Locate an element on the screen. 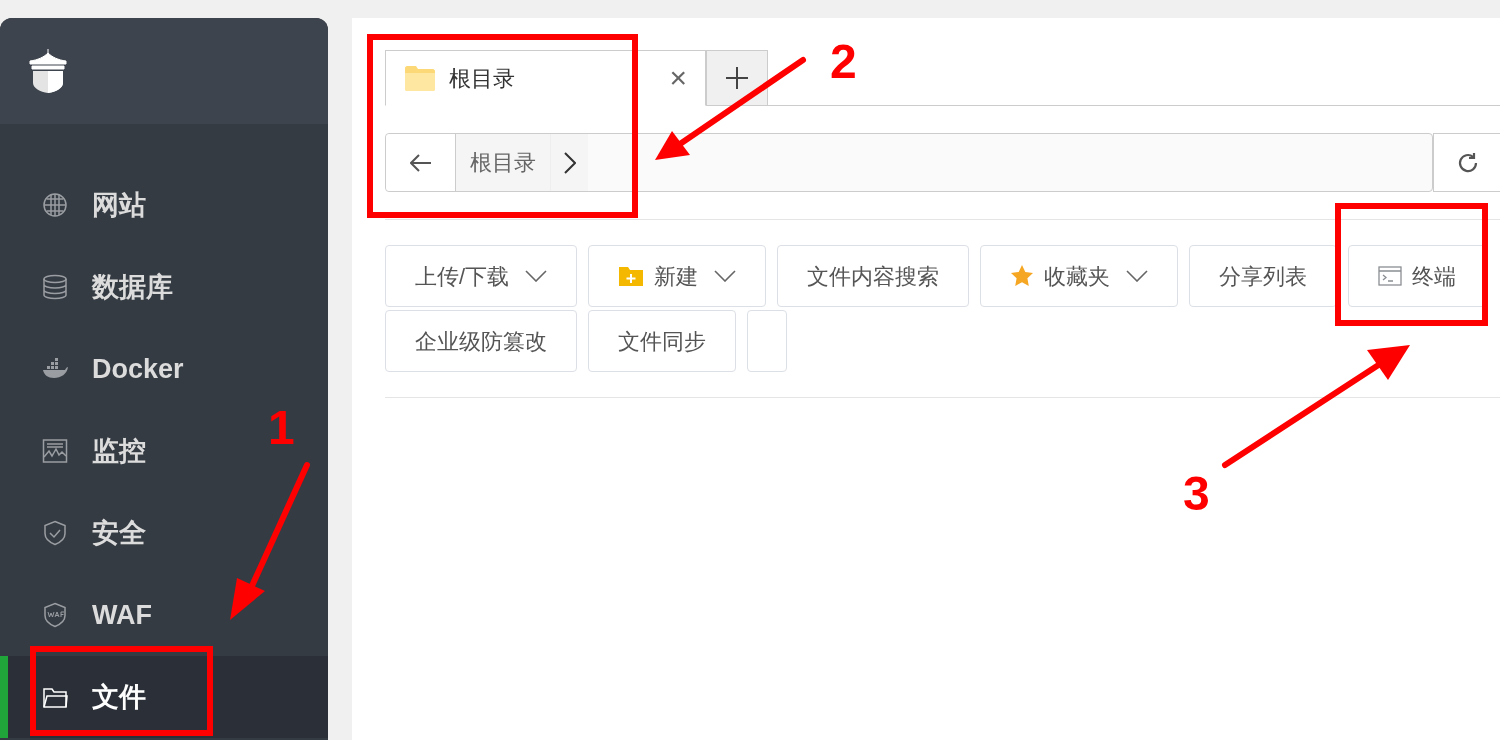  folder-tab: 根目录 × is located at coordinates (545, 78).